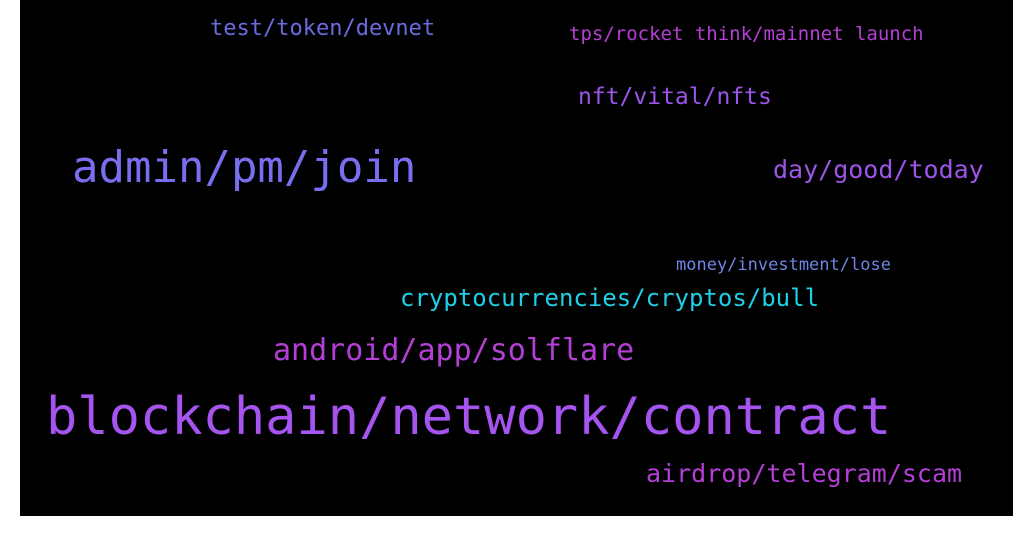 The height and width of the screenshot is (536, 1031). Describe the element at coordinates (469, 417) in the screenshot. I see `word-blockchain-network-contract: blockchain/network/contract` at that location.